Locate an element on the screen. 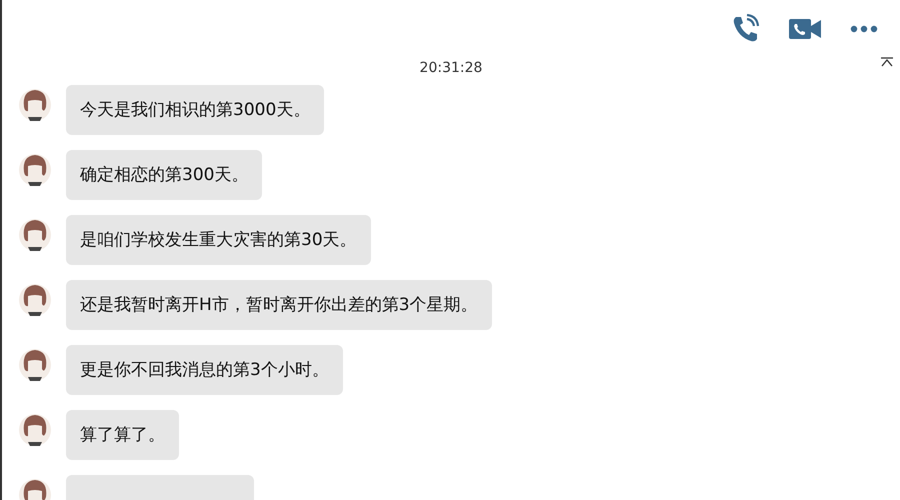 The image size is (900, 500). message-bubble: 更是你不回我消息的第3个小时。 is located at coordinates (204, 370).